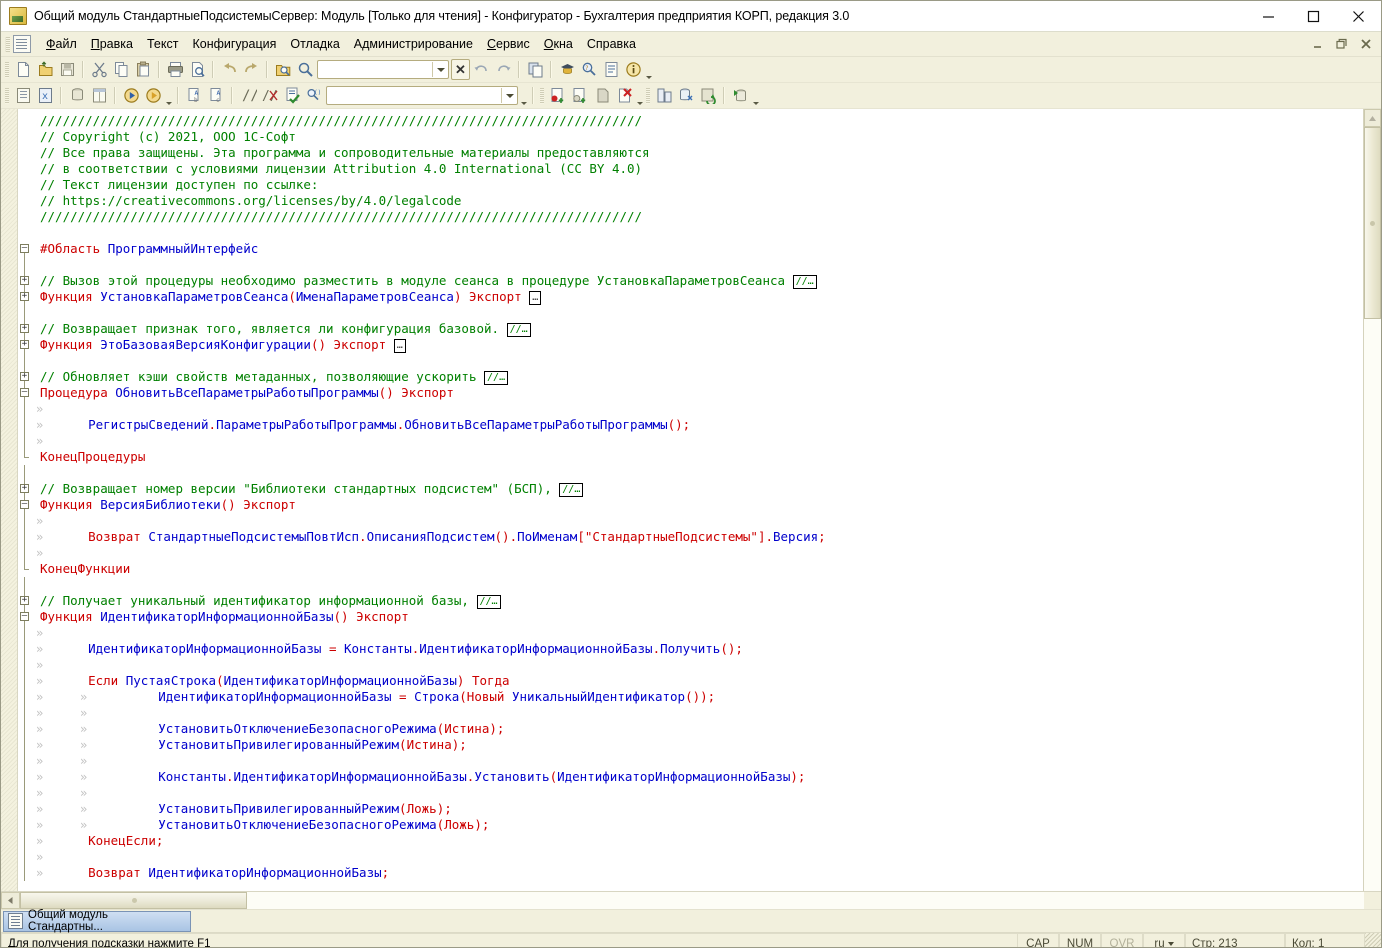 The width and height of the screenshot is (1382, 948). Describe the element at coordinates (305, 69) in the screenshot. I see `search-magnifier-icon` at that location.